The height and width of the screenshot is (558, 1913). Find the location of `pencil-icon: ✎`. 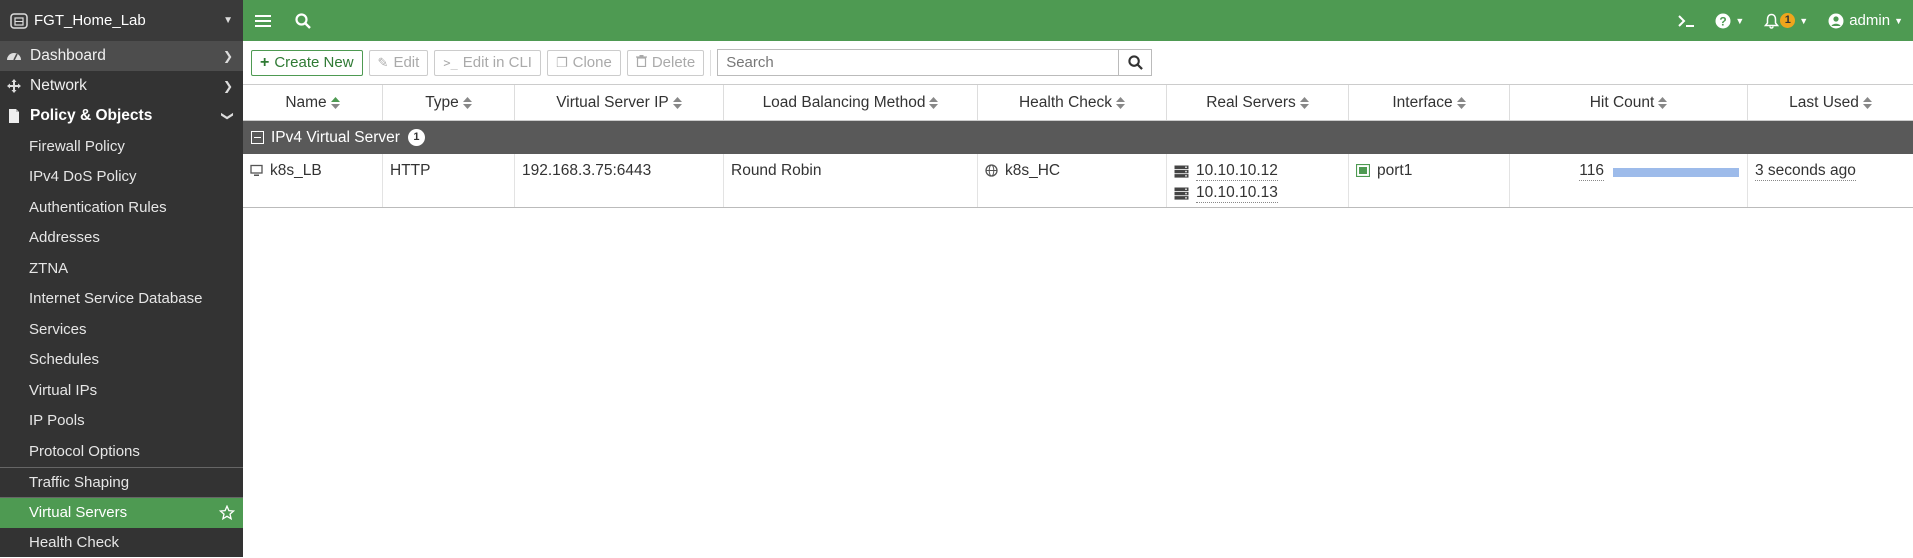

pencil-icon: ✎ is located at coordinates (383, 63).